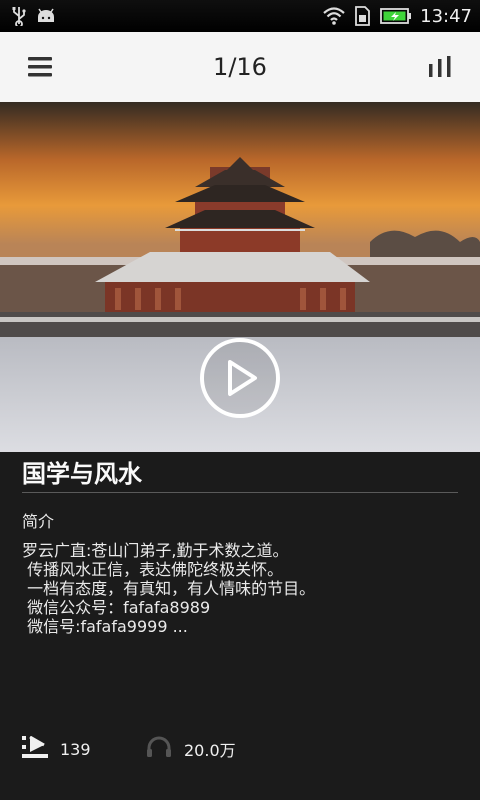  What do you see at coordinates (363, 16) in the screenshot?
I see `sim-icon` at bounding box center [363, 16].